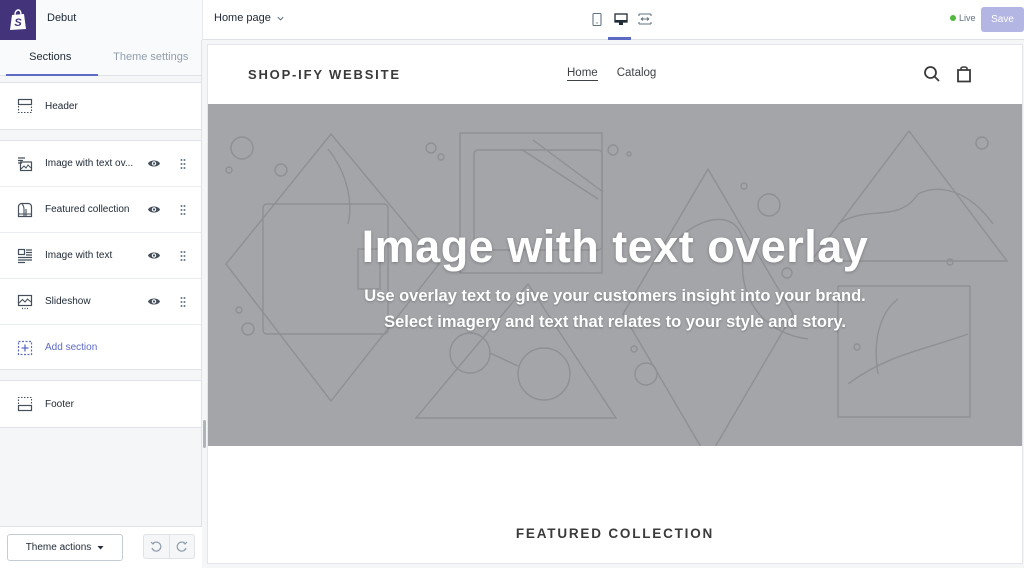 The width and height of the screenshot is (1024, 568). I want to click on fullscreen-icon, so click(645, 19).